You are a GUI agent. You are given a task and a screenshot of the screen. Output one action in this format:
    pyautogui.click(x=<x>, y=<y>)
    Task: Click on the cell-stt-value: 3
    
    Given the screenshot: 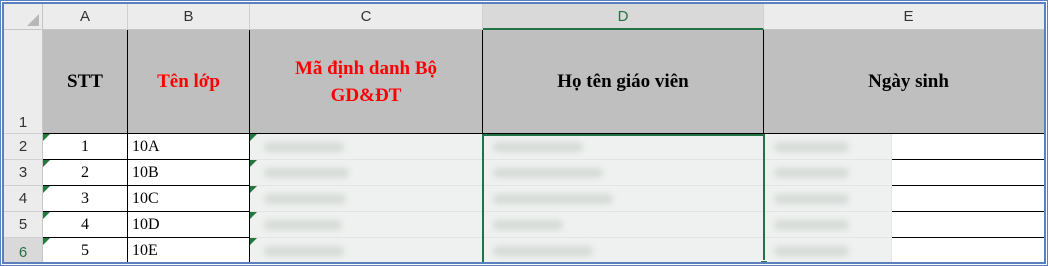 What is the action you would take?
    pyautogui.click(x=85, y=198)
    